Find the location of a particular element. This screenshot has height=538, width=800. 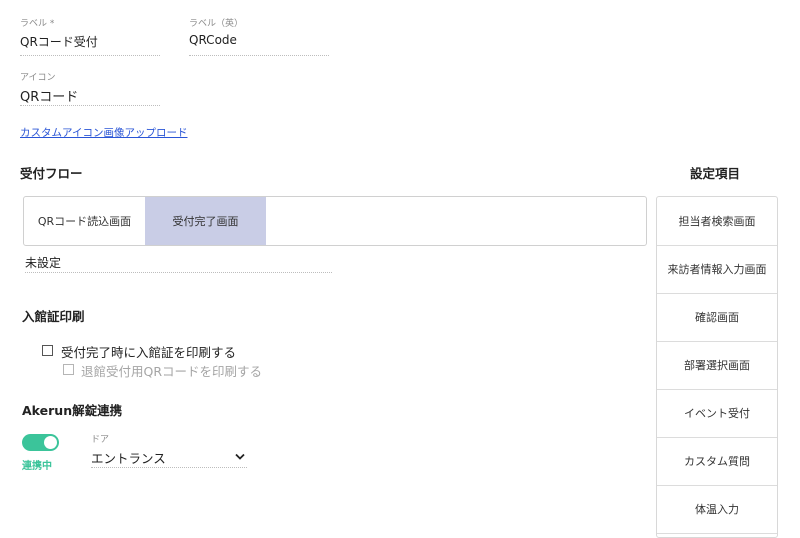

flow-tab-qr-read: QRコード読込画面 is located at coordinates (84, 221).